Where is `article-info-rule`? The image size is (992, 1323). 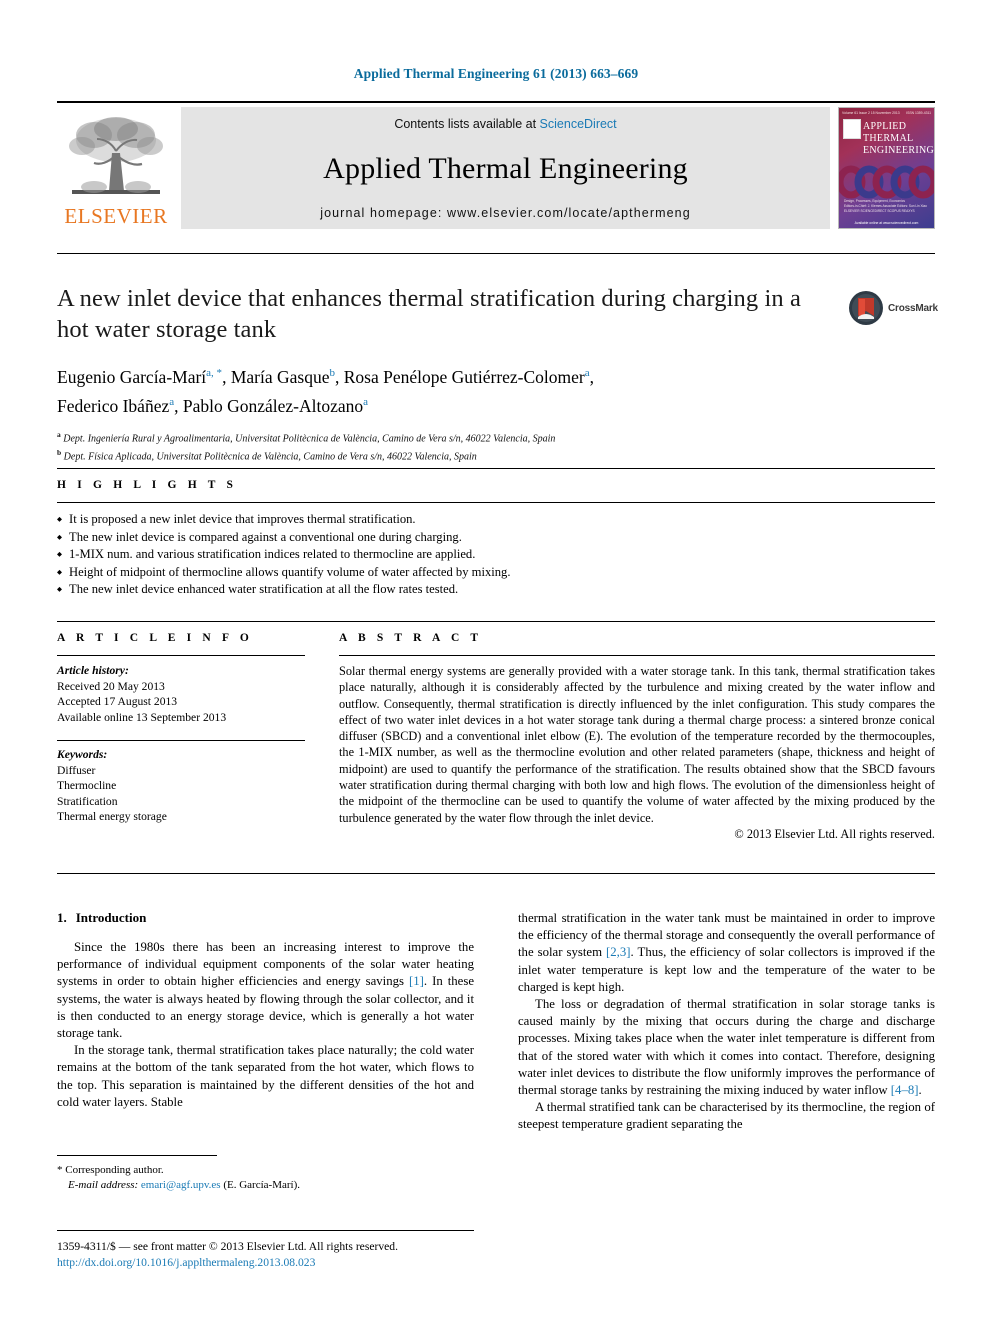
article-info-rule is located at coordinates (181, 655).